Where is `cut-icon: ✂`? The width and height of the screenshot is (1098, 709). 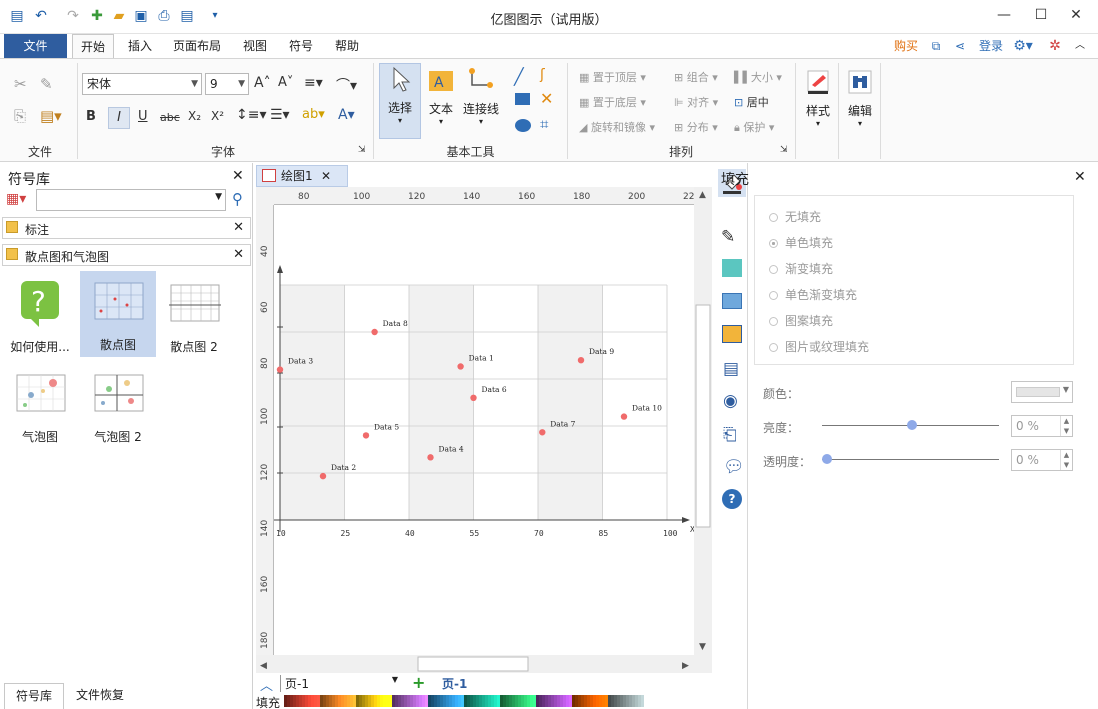 cut-icon: ✂ is located at coordinates (20, 84).